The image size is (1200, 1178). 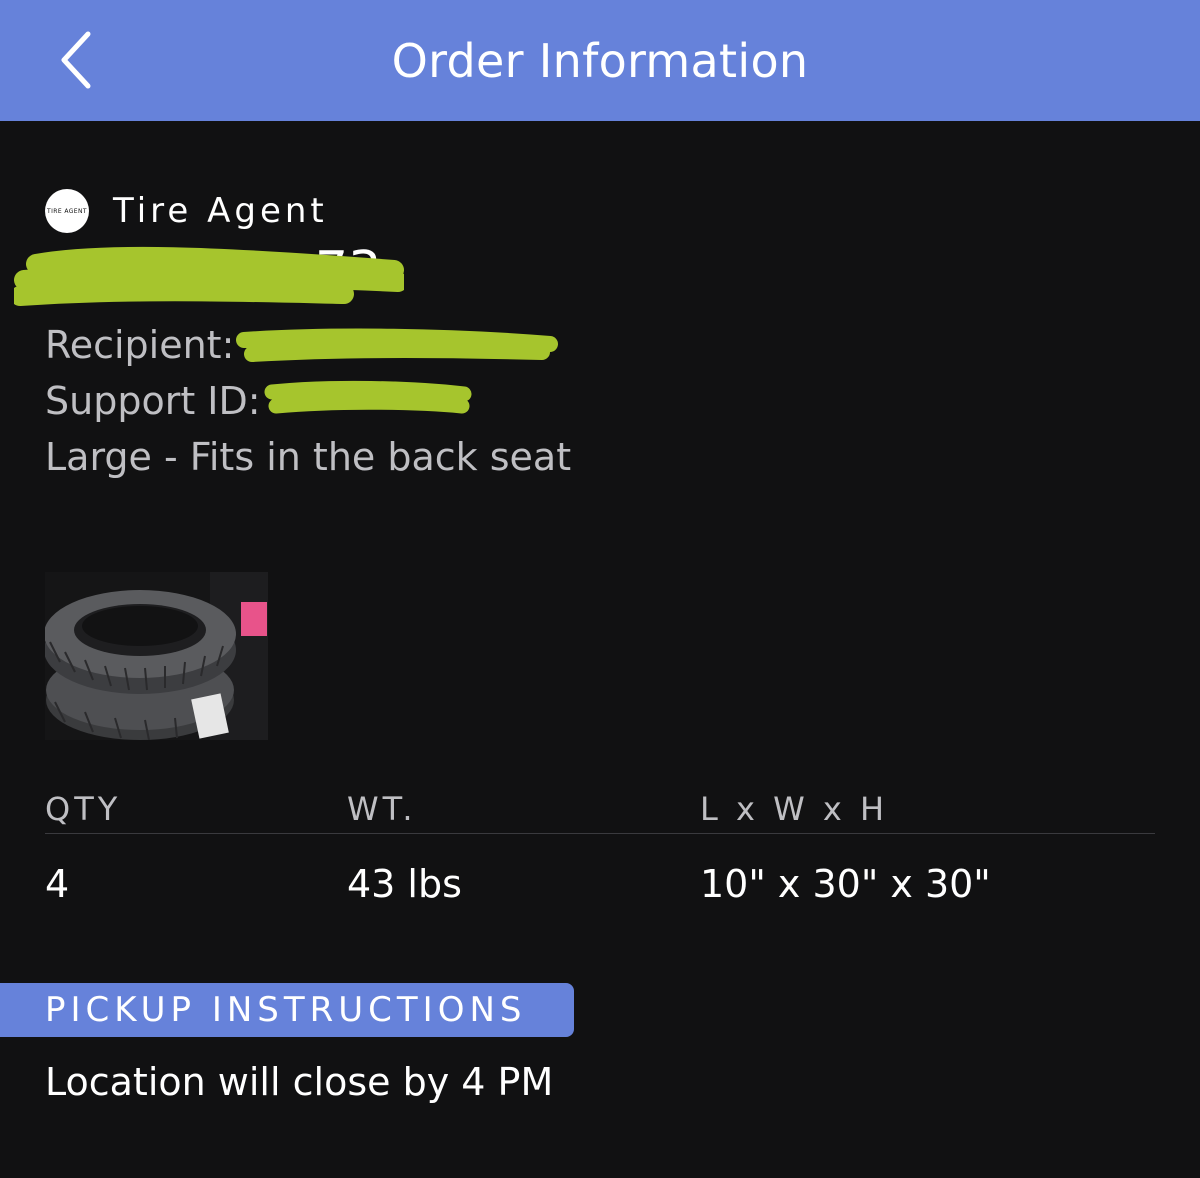 I want to click on qty-value: 4, so click(x=57, y=884).